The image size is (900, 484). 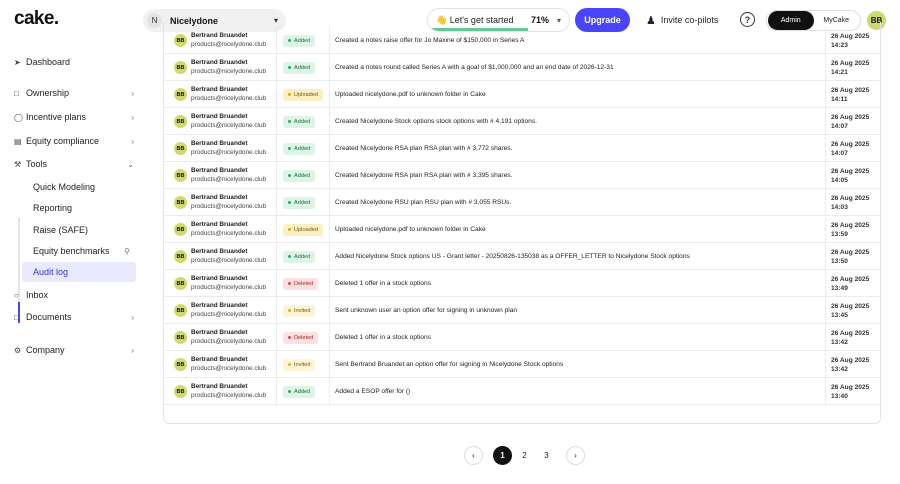 What do you see at coordinates (79, 187) in the screenshot?
I see `sidebar-subitem-quick-modeling: Quick Modeling` at bounding box center [79, 187].